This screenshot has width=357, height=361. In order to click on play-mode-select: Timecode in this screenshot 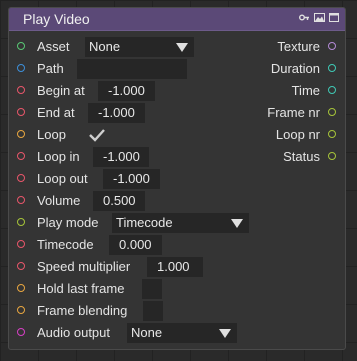, I will do `click(180, 223)`.